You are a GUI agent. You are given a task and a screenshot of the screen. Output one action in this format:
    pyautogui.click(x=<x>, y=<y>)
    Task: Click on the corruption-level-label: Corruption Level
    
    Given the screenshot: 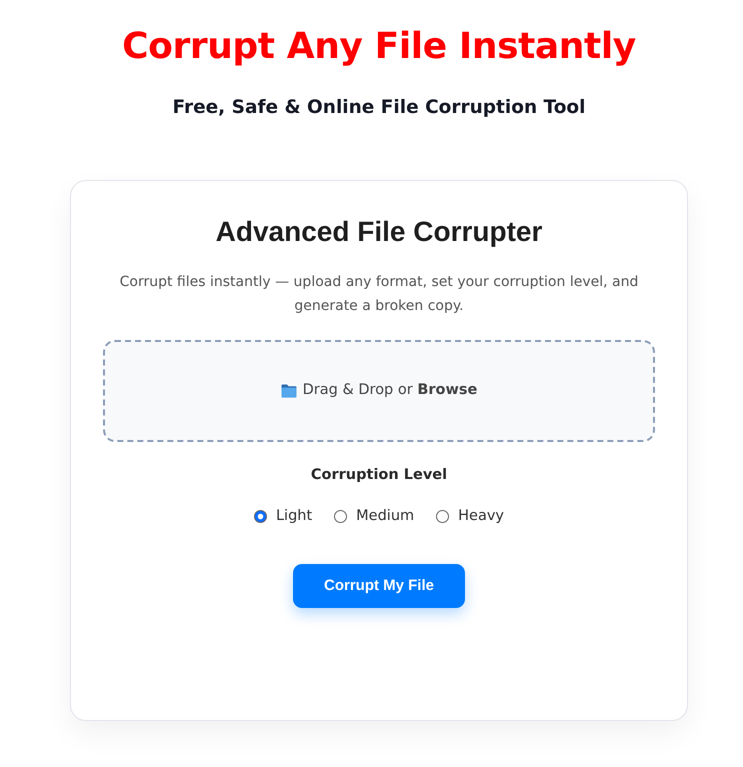 What is the action you would take?
    pyautogui.click(x=379, y=475)
    